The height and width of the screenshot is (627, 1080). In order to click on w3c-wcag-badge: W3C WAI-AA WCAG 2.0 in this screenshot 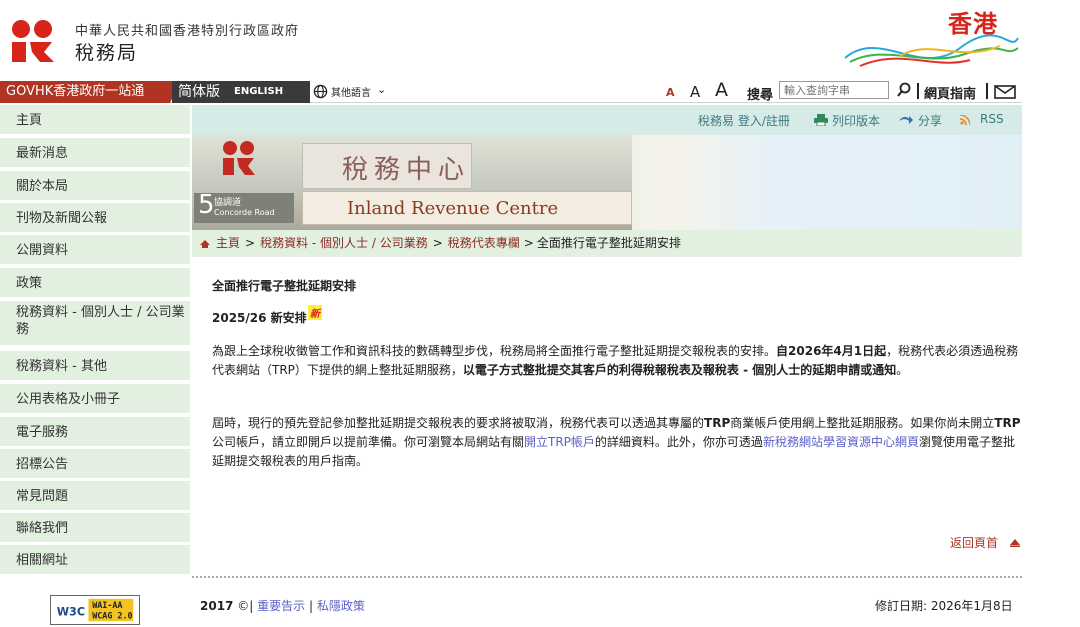, I will do `click(95, 610)`.